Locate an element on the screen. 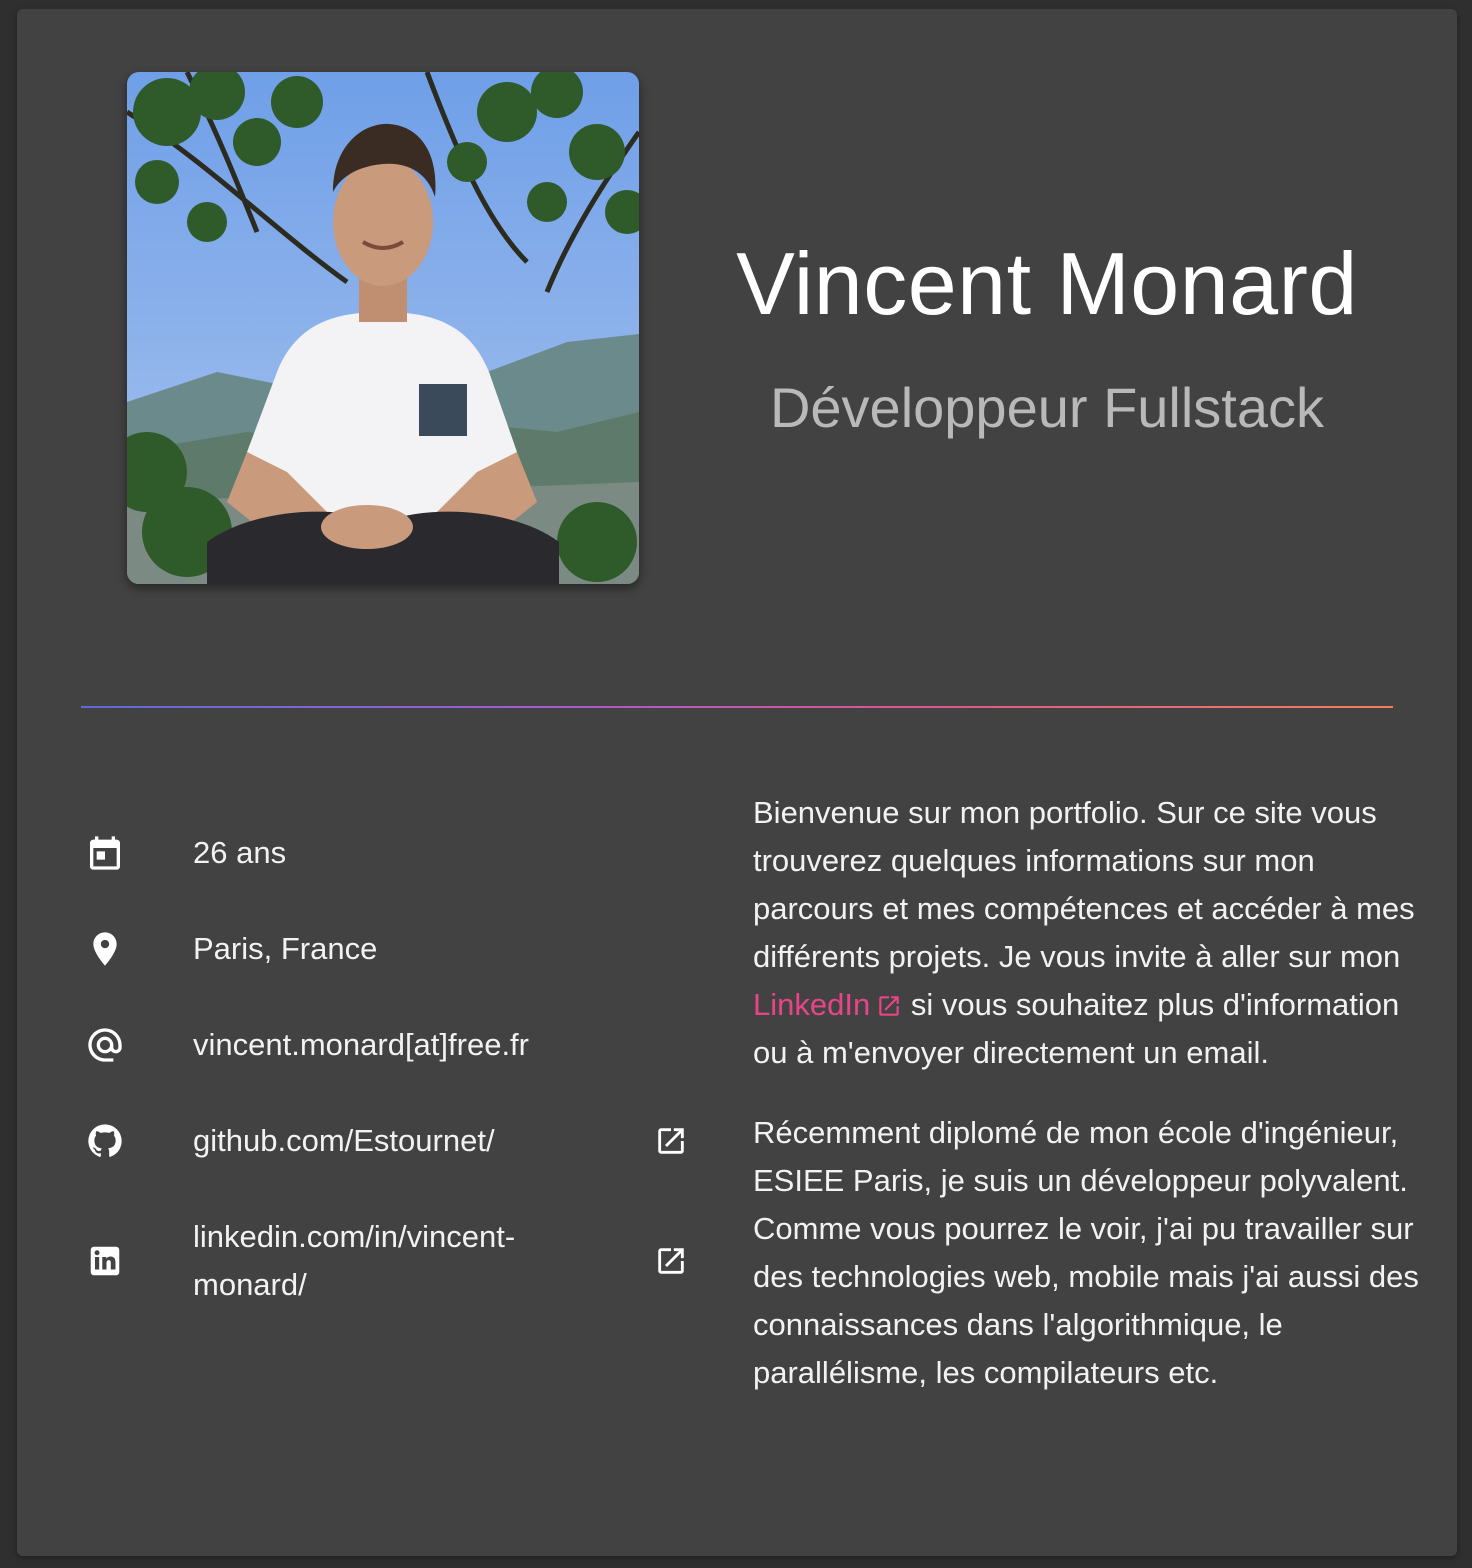  info-row-email: vincent.monard[at]free.fr is located at coordinates (386, 1045).